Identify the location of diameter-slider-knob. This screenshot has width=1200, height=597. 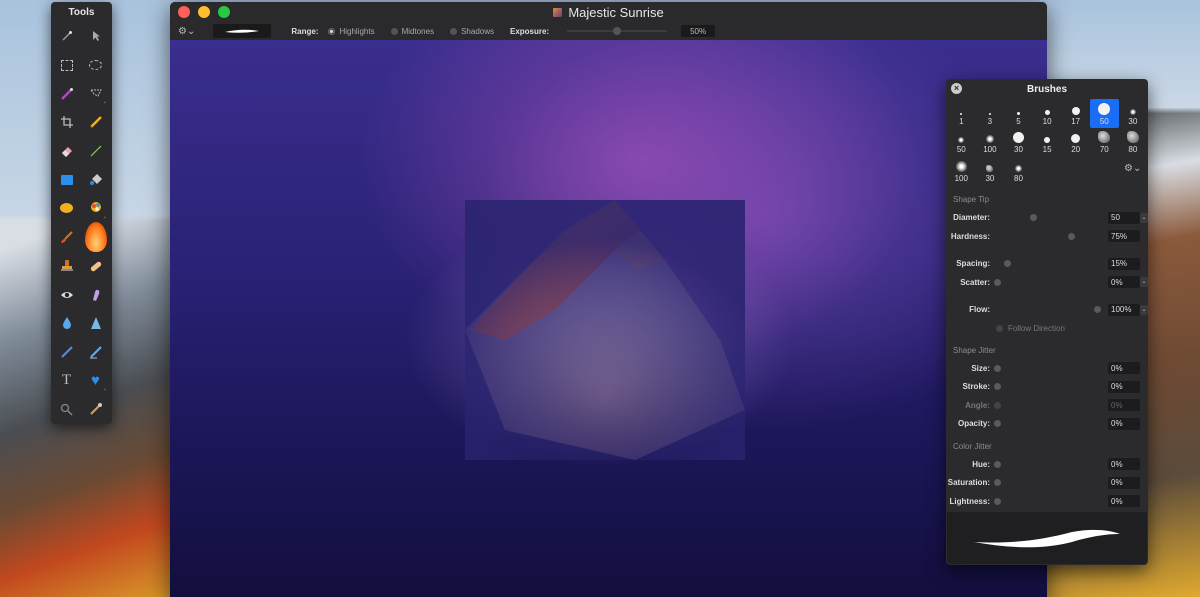
(1033, 217).